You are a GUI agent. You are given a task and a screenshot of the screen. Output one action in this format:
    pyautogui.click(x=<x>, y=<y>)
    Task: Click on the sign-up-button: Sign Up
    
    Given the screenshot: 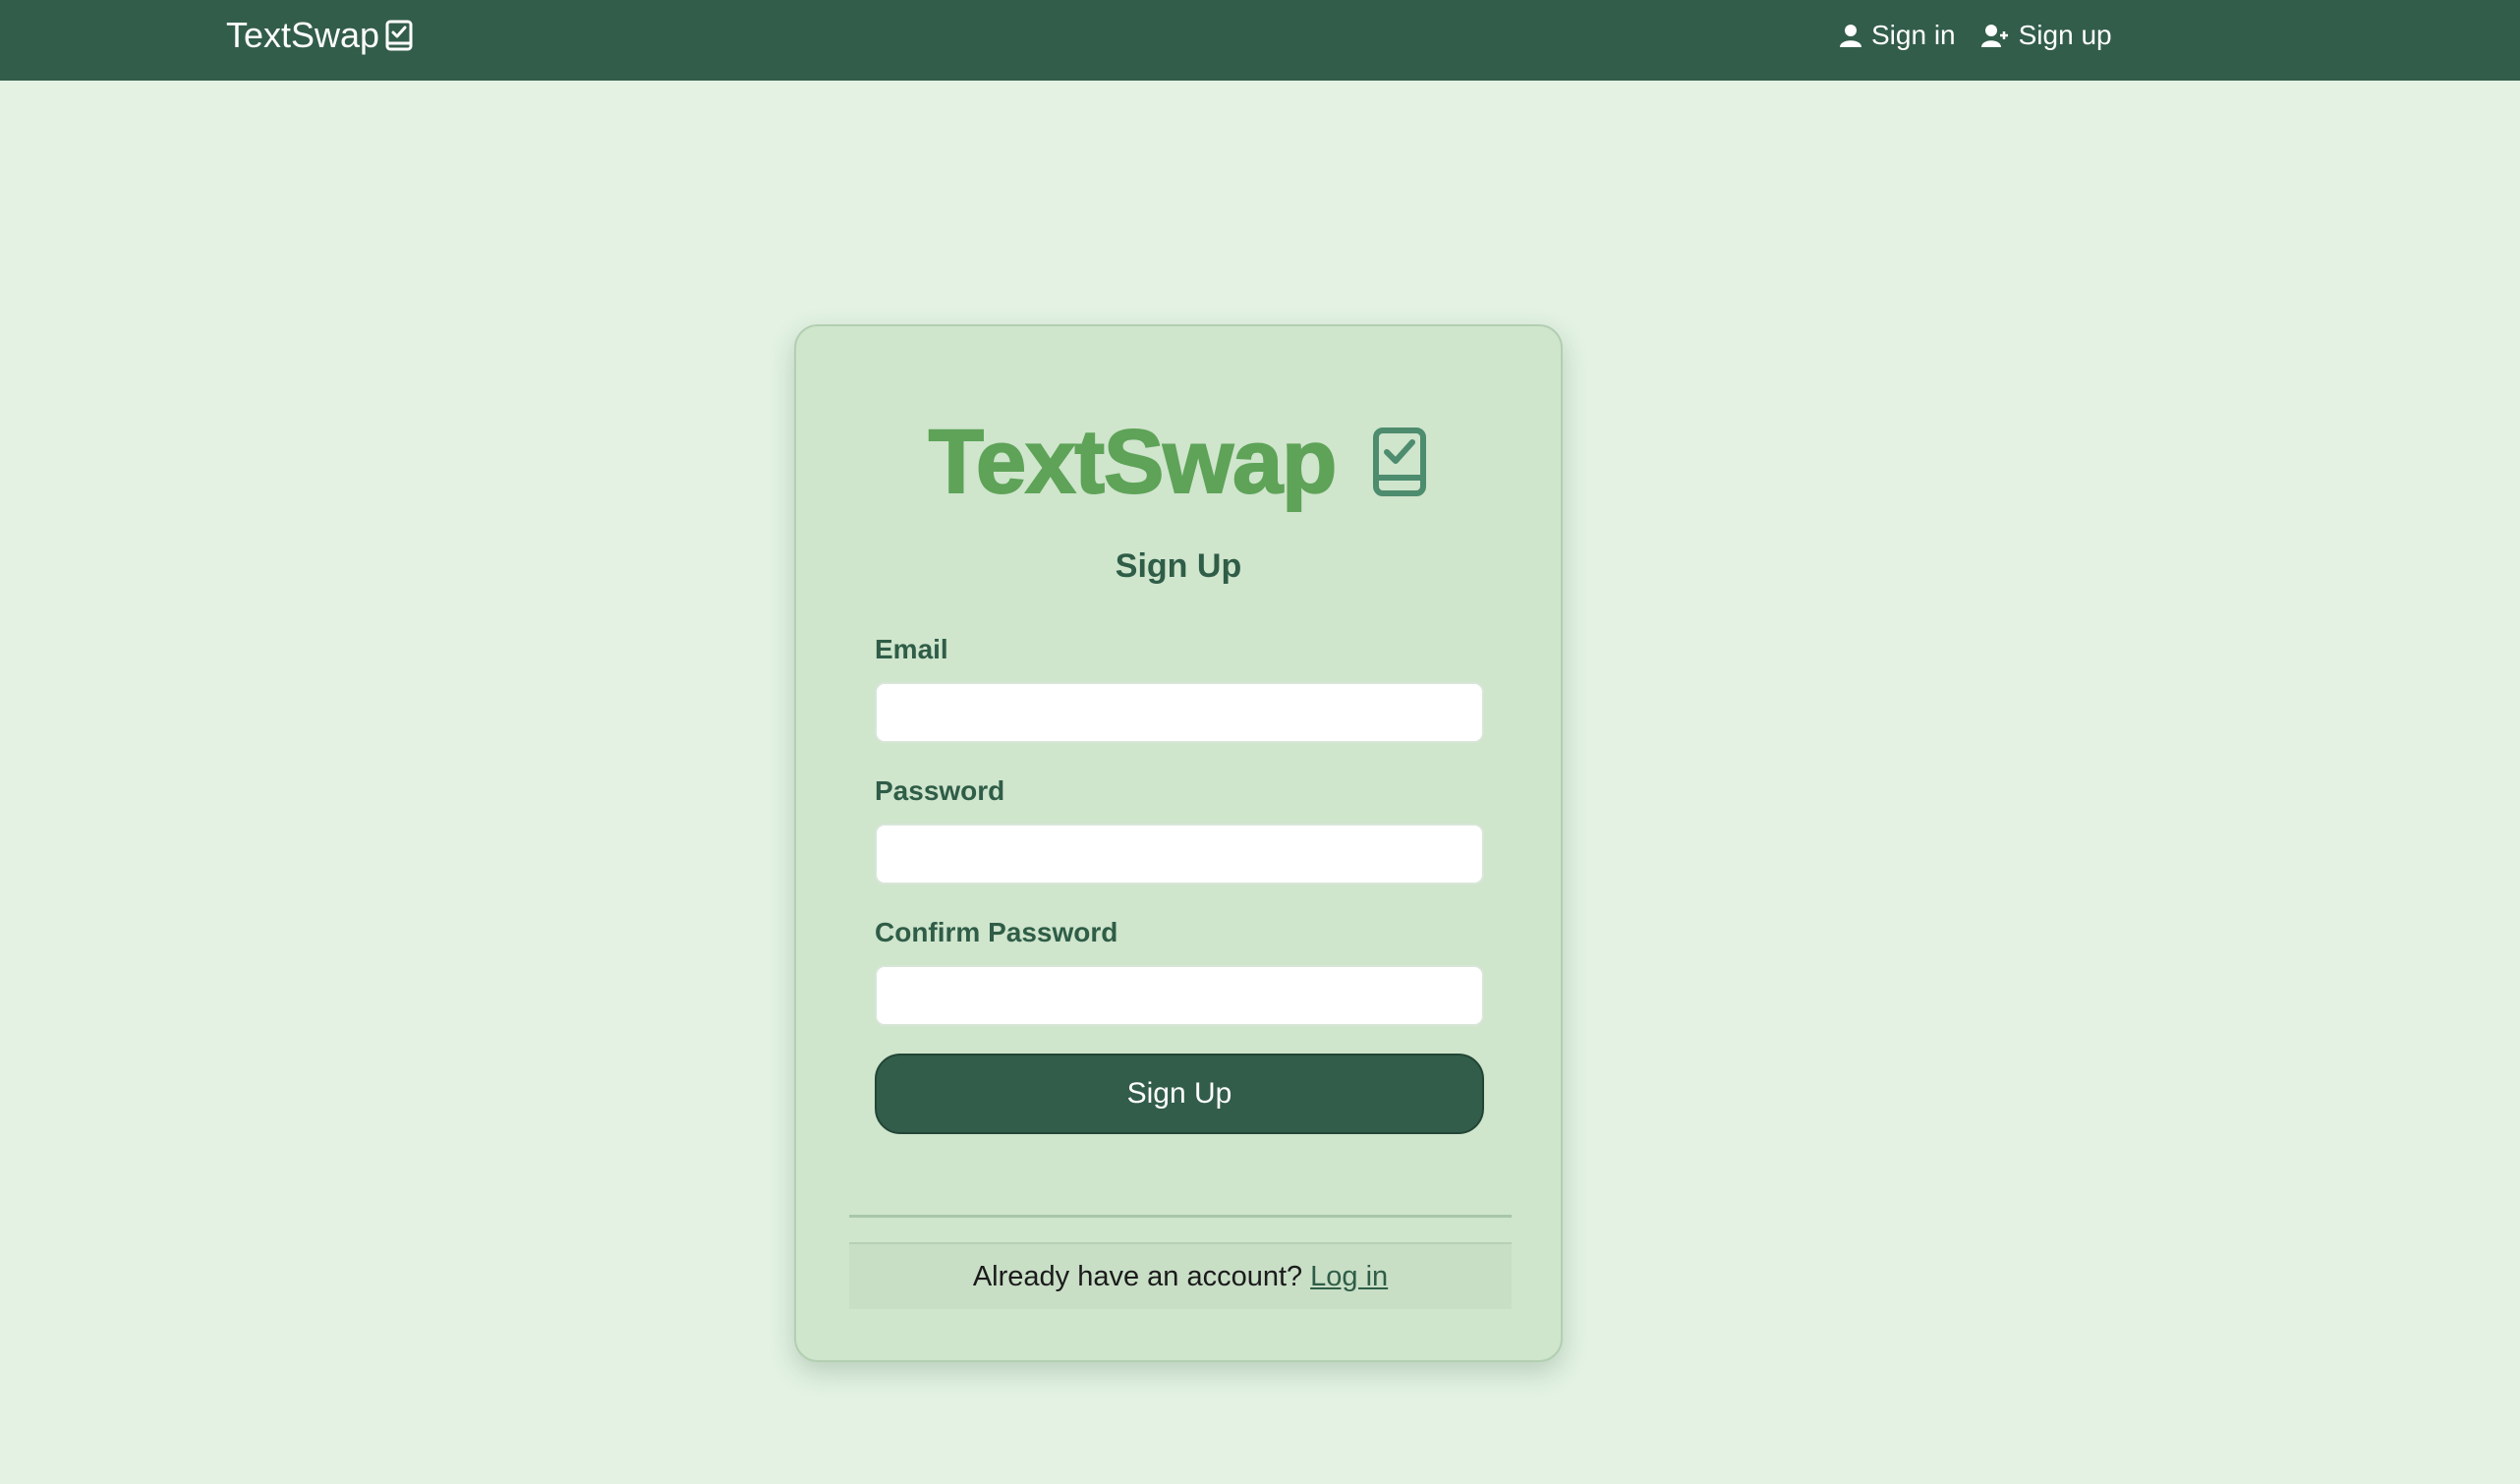 What is the action you would take?
    pyautogui.click(x=1179, y=1094)
    